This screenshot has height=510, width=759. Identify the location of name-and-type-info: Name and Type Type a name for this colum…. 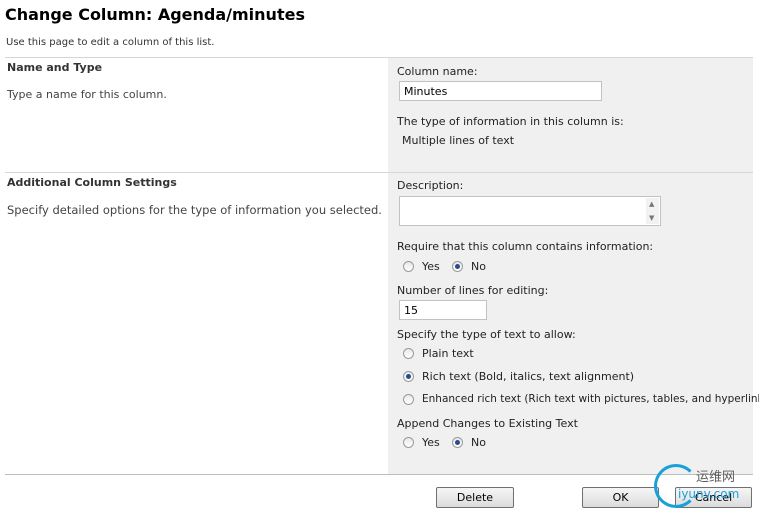
(196, 115).